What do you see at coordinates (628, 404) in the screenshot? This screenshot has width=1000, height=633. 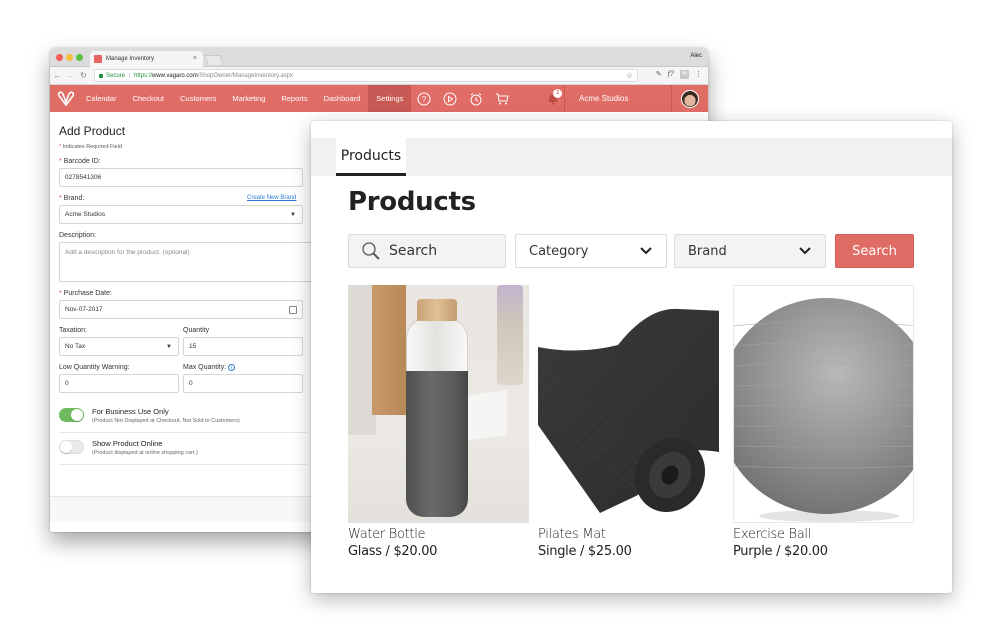 I see `pilates-mat-image` at bounding box center [628, 404].